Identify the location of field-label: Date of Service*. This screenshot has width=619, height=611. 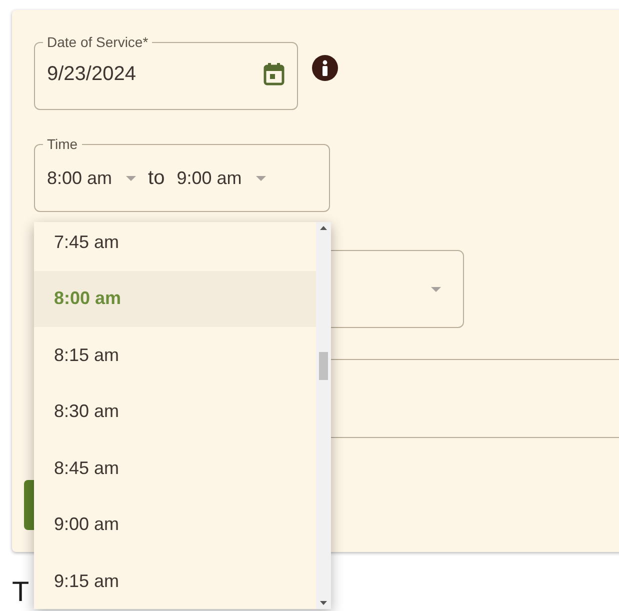
(98, 42).